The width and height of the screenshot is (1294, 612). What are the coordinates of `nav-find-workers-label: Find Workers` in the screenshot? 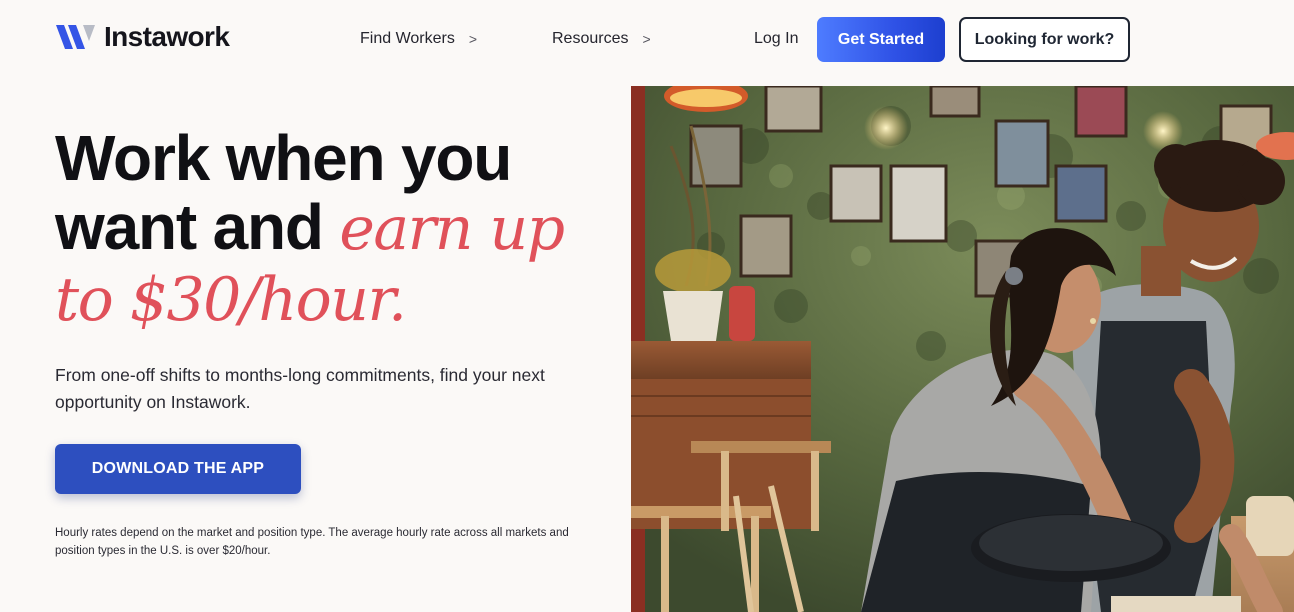 It's located at (407, 38).